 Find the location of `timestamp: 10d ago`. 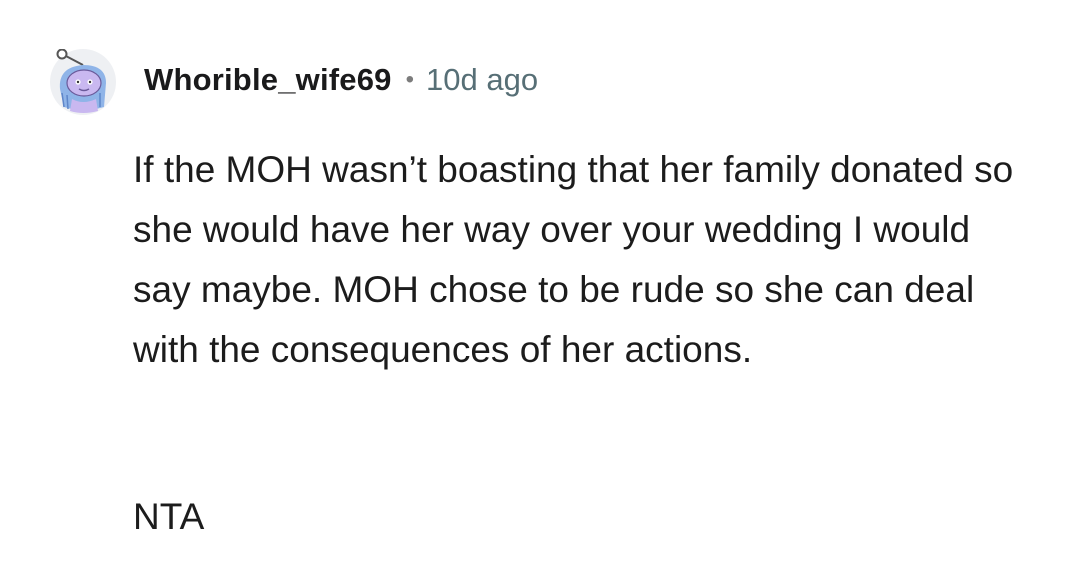

timestamp: 10d ago is located at coordinates (482, 79).